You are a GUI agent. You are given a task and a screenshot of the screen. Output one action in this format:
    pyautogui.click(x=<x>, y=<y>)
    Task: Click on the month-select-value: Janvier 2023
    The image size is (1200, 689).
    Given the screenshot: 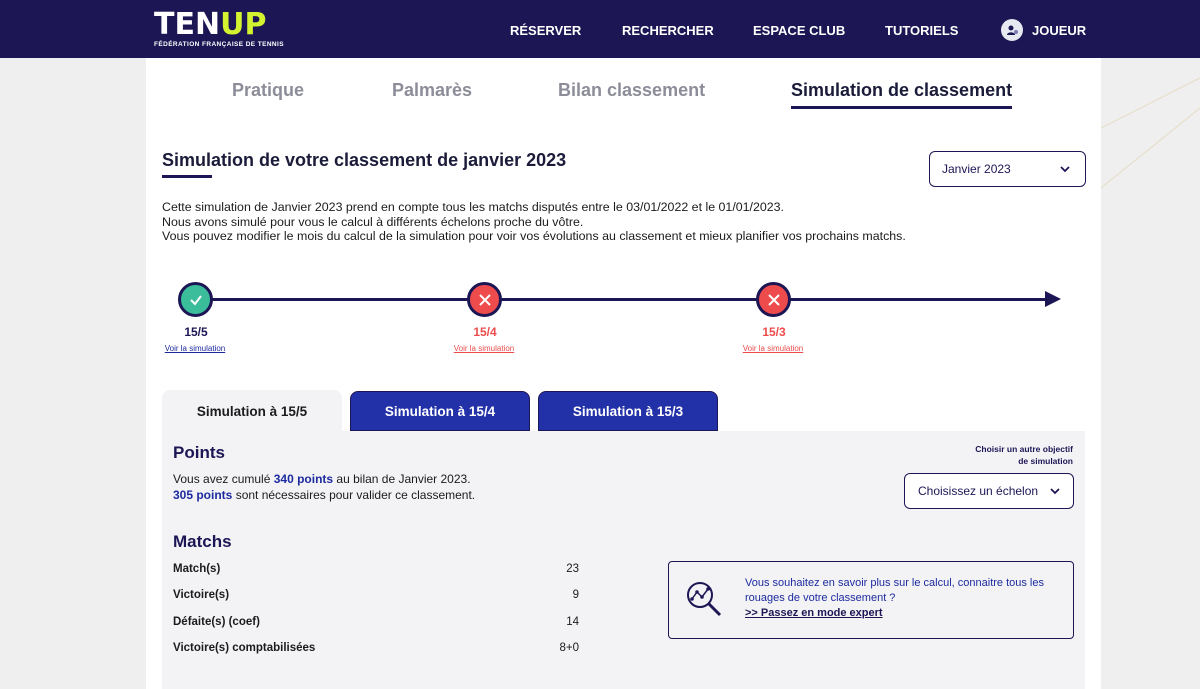 What is the action you would take?
    pyautogui.click(x=976, y=169)
    